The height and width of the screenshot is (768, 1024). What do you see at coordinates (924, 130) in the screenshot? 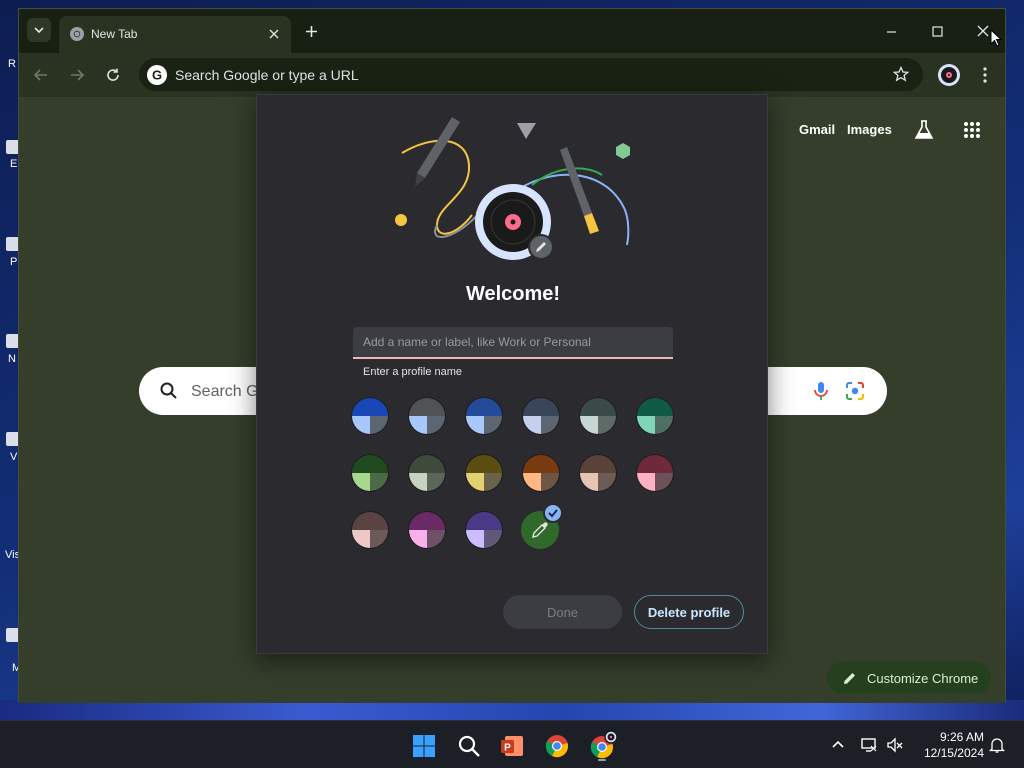
I see `labs-flask-icon` at bounding box center [924, 130].